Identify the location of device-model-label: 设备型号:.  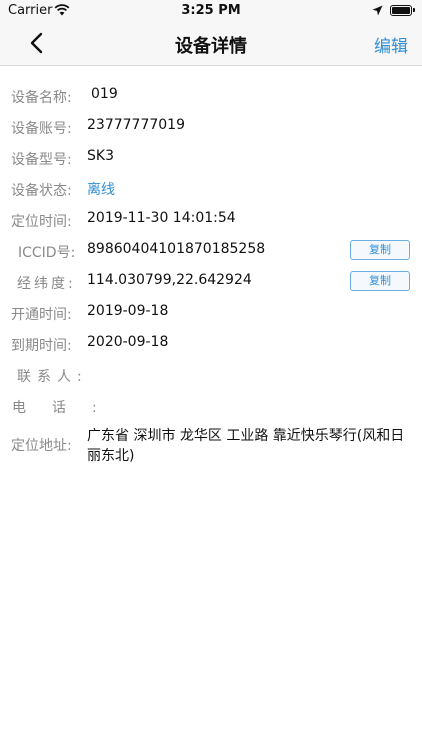
(41, 160).